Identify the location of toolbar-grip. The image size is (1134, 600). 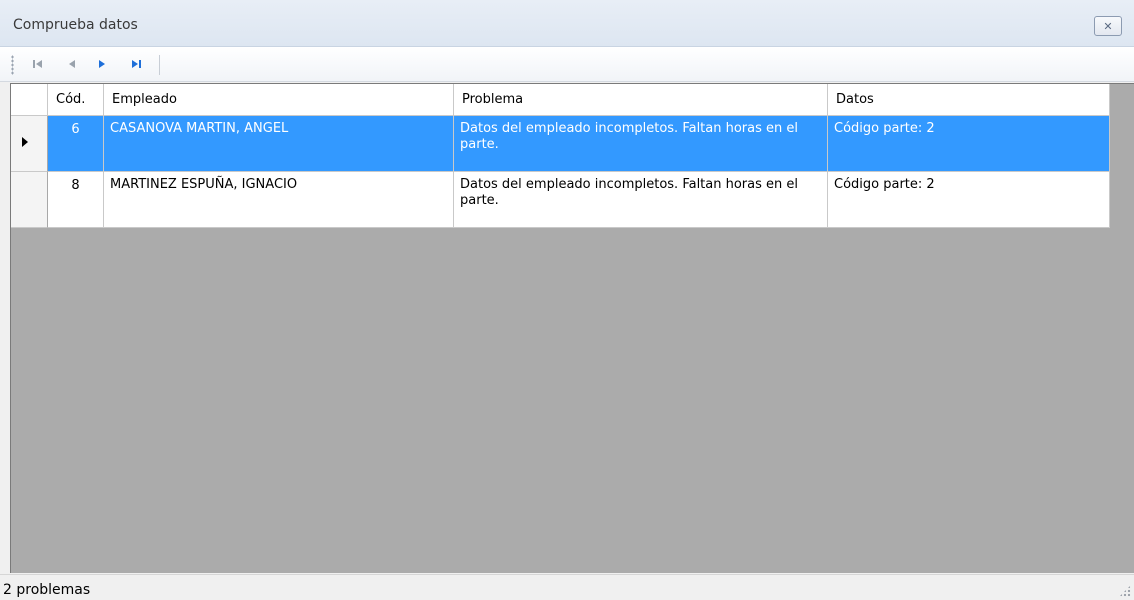
(12, 65).